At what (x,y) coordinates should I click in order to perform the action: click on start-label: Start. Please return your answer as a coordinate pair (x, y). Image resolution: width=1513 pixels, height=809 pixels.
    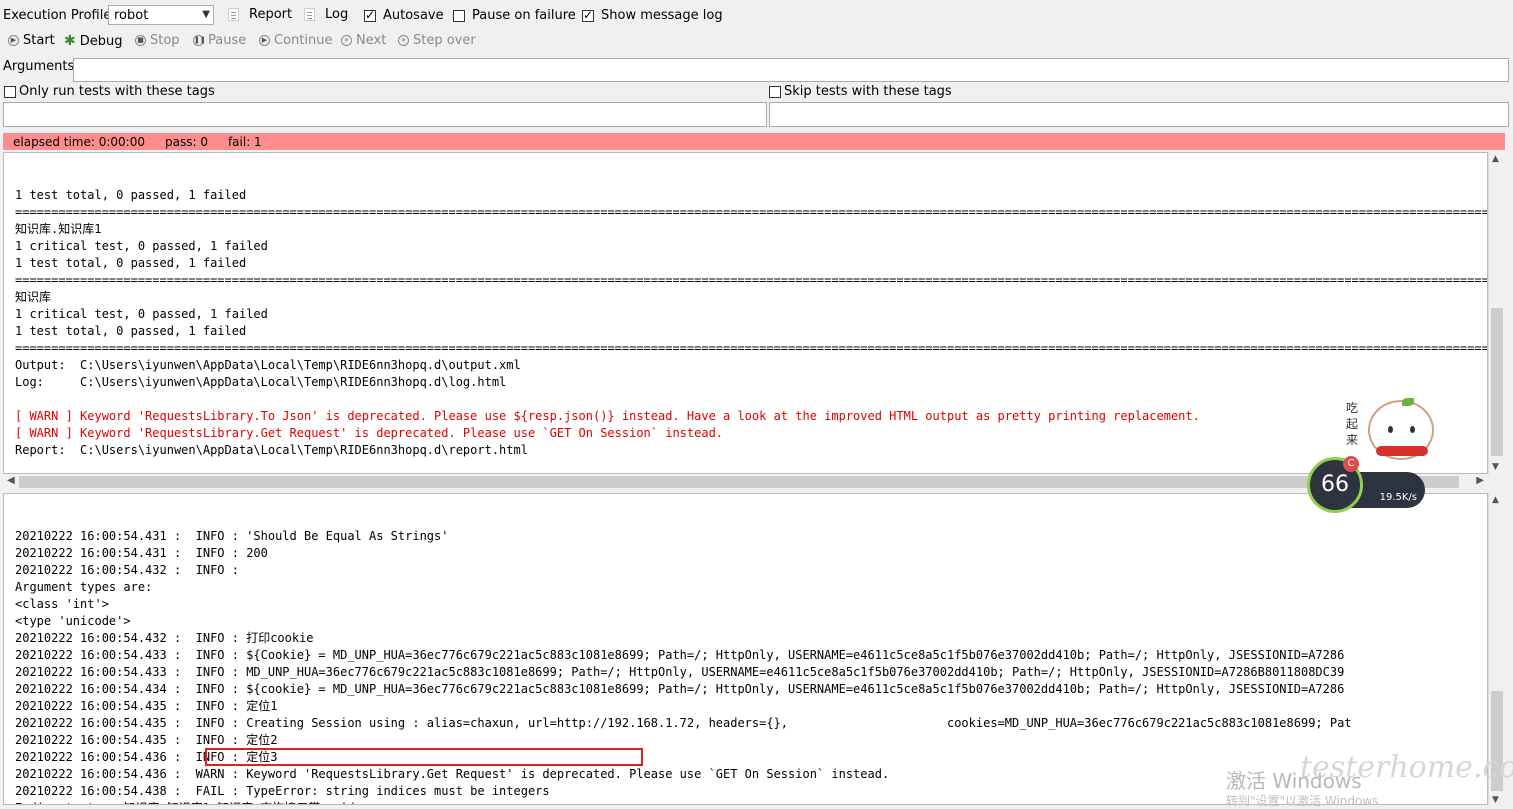
    Looking at the image, I should click on (39, 40).